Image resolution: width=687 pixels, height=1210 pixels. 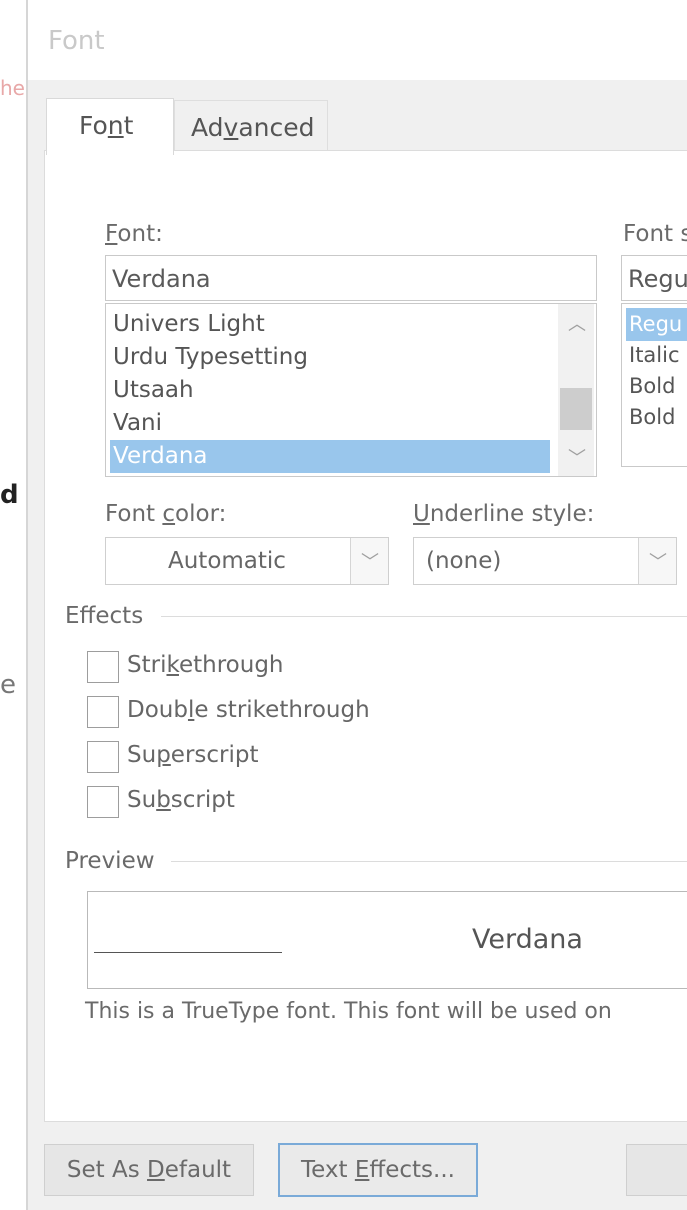 I want to click on font-style-list: Regu Italic Bold Bold, so click(x=654, y=385).